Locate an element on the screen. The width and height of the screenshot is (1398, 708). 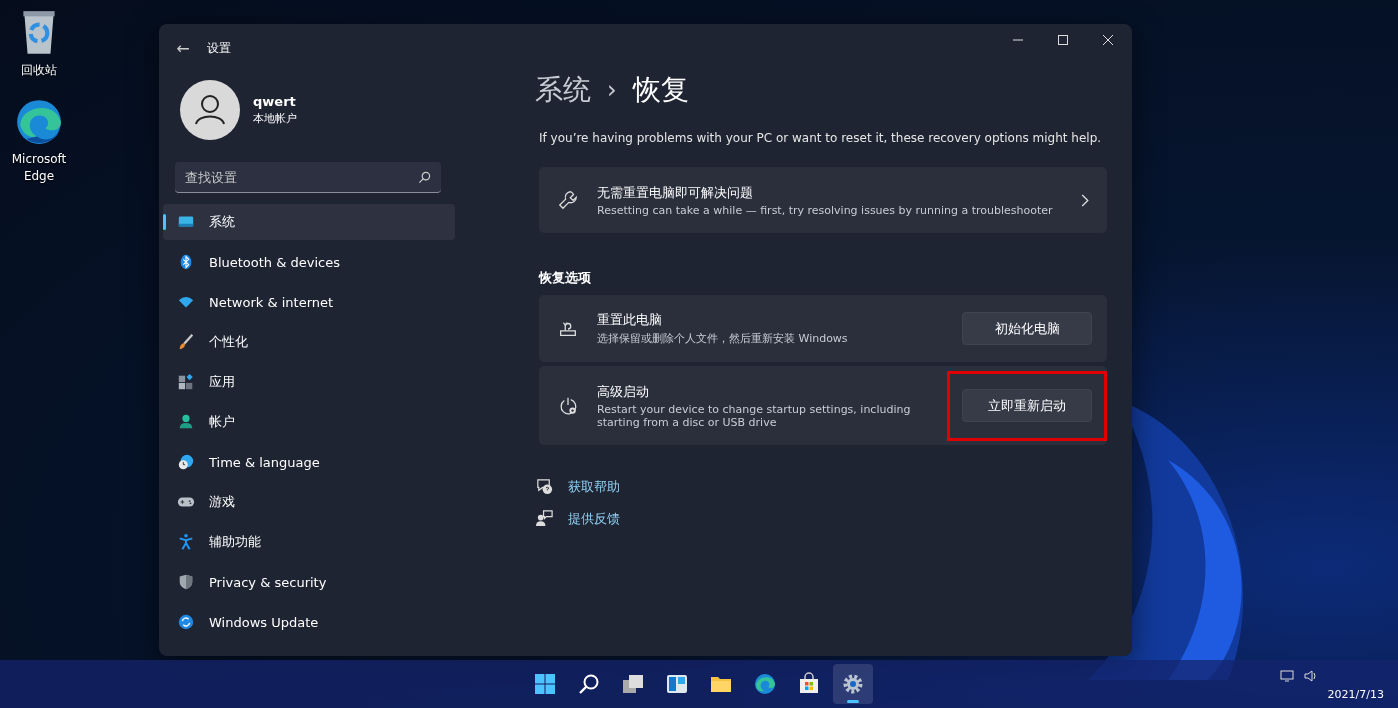
account-type: 本地帐户 is located at coordinates (275, 118).